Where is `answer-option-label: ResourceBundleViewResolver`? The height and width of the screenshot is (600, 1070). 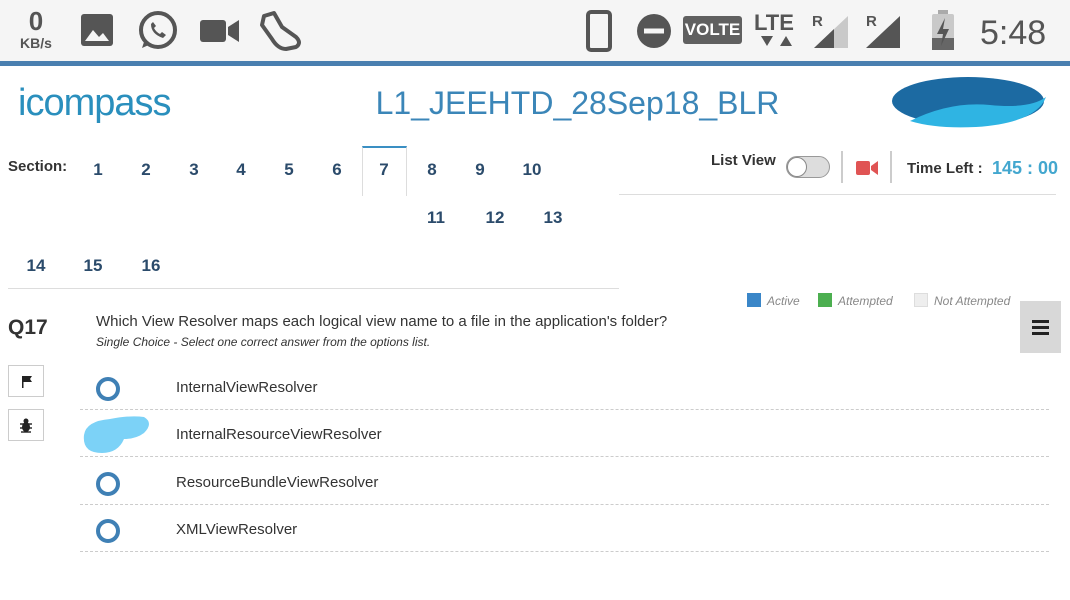
answer-option-label: ResourceBundleViewResolver is located at coordinates (277, 482).